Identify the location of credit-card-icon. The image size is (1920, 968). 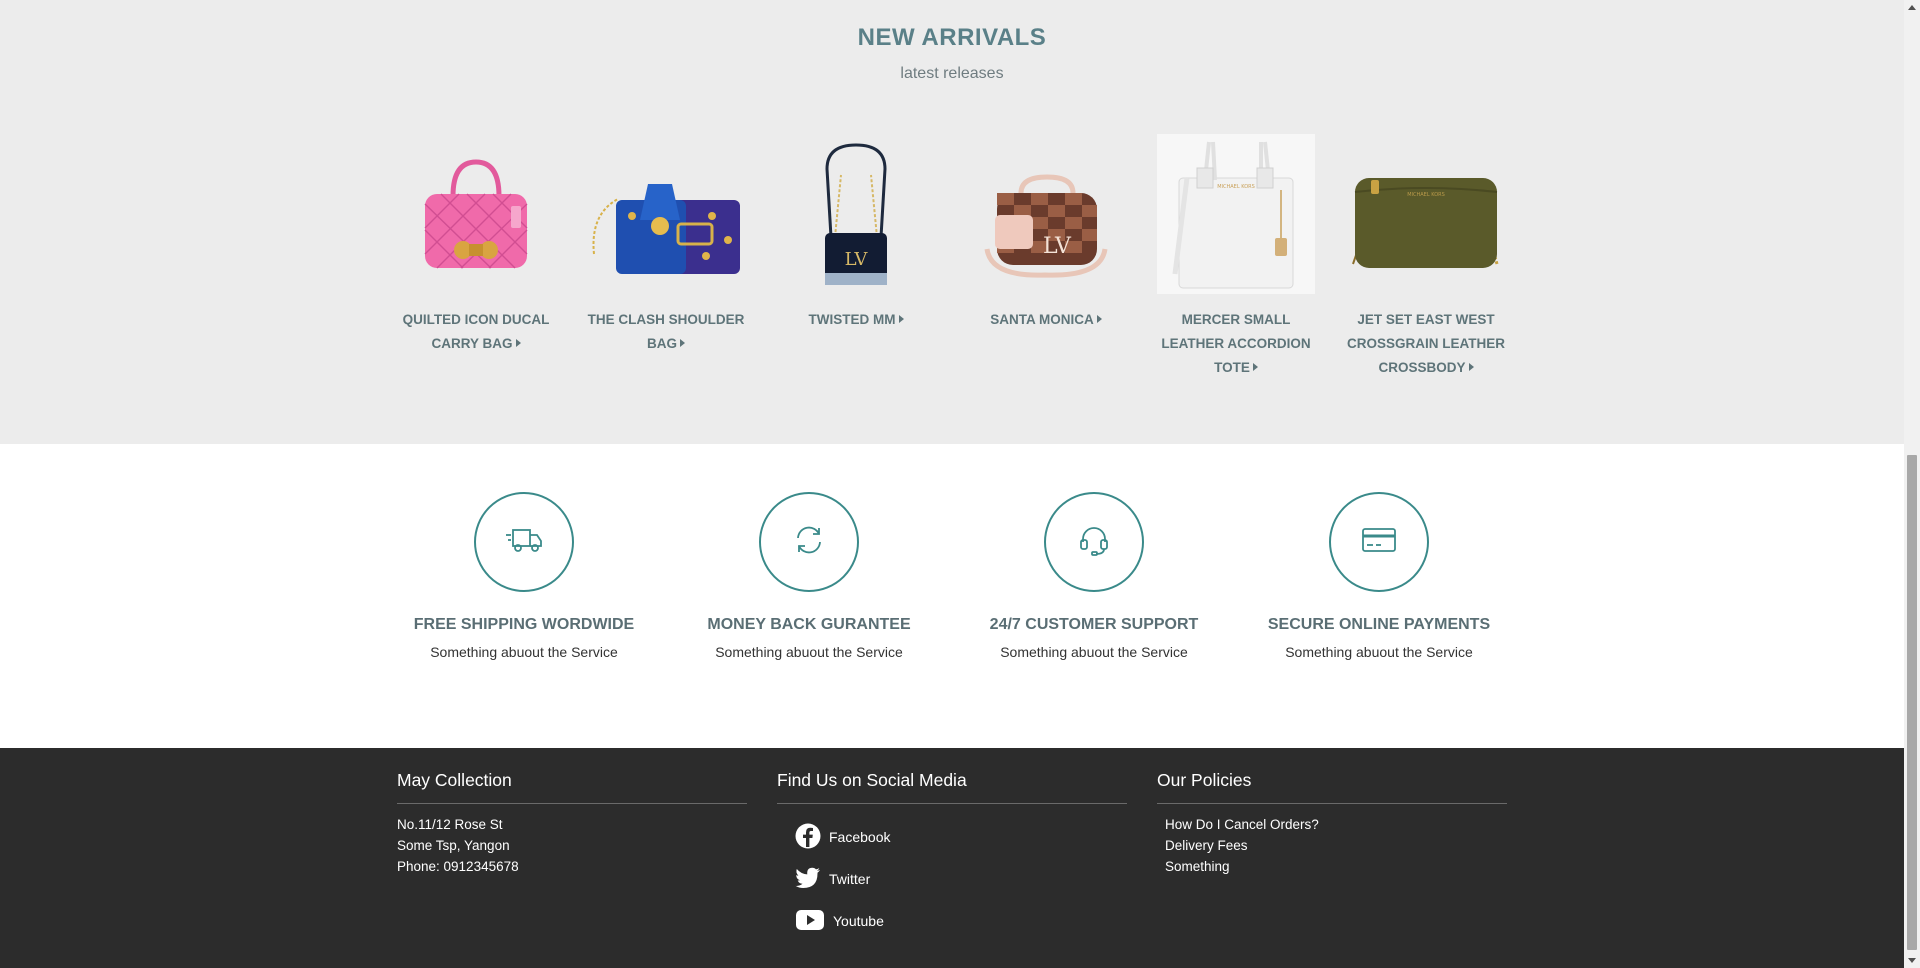
(1379, 542).